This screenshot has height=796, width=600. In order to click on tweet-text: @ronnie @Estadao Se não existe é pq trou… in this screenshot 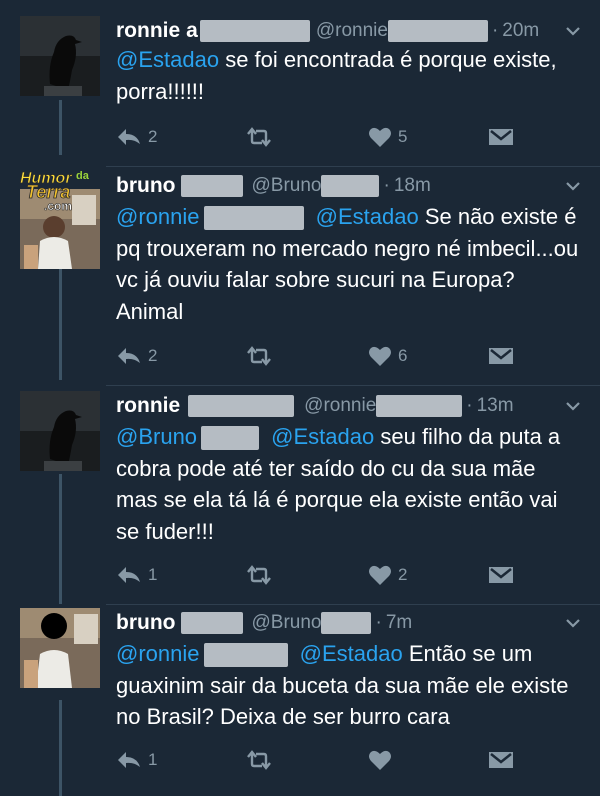, I will do `click(348, 264)`.